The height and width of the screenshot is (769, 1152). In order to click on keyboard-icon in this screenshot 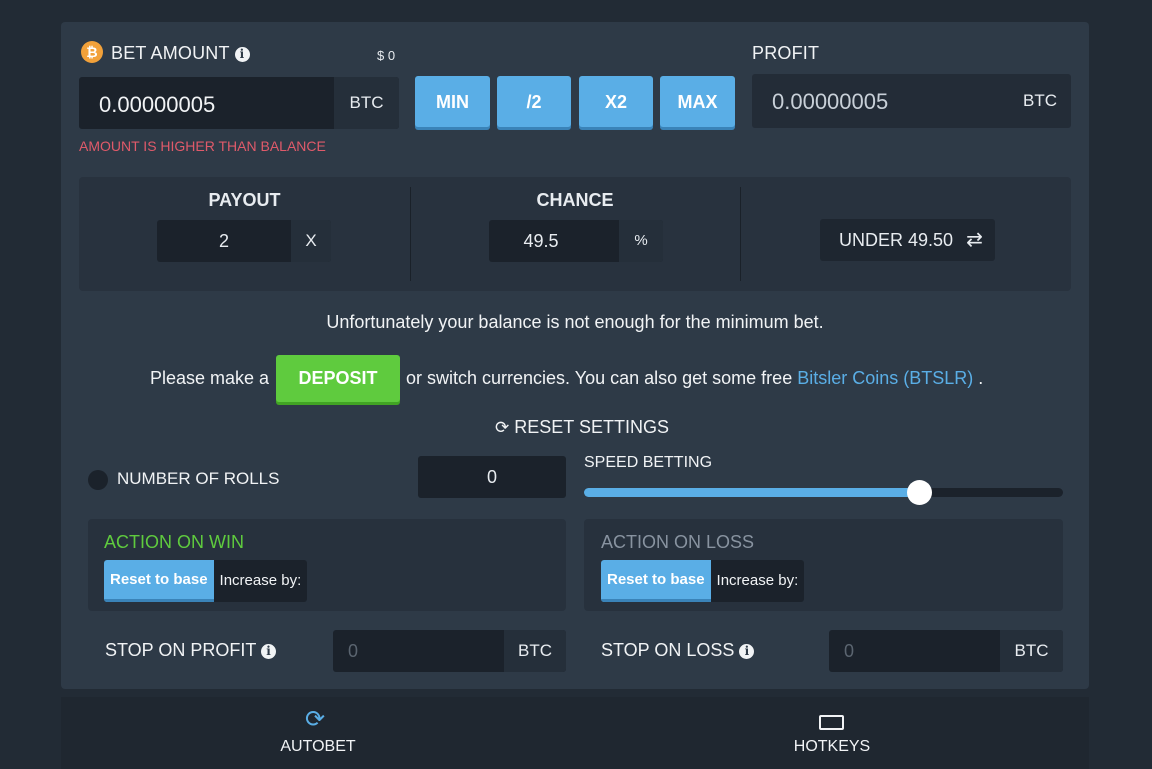, I will do `click(831, 722)`.